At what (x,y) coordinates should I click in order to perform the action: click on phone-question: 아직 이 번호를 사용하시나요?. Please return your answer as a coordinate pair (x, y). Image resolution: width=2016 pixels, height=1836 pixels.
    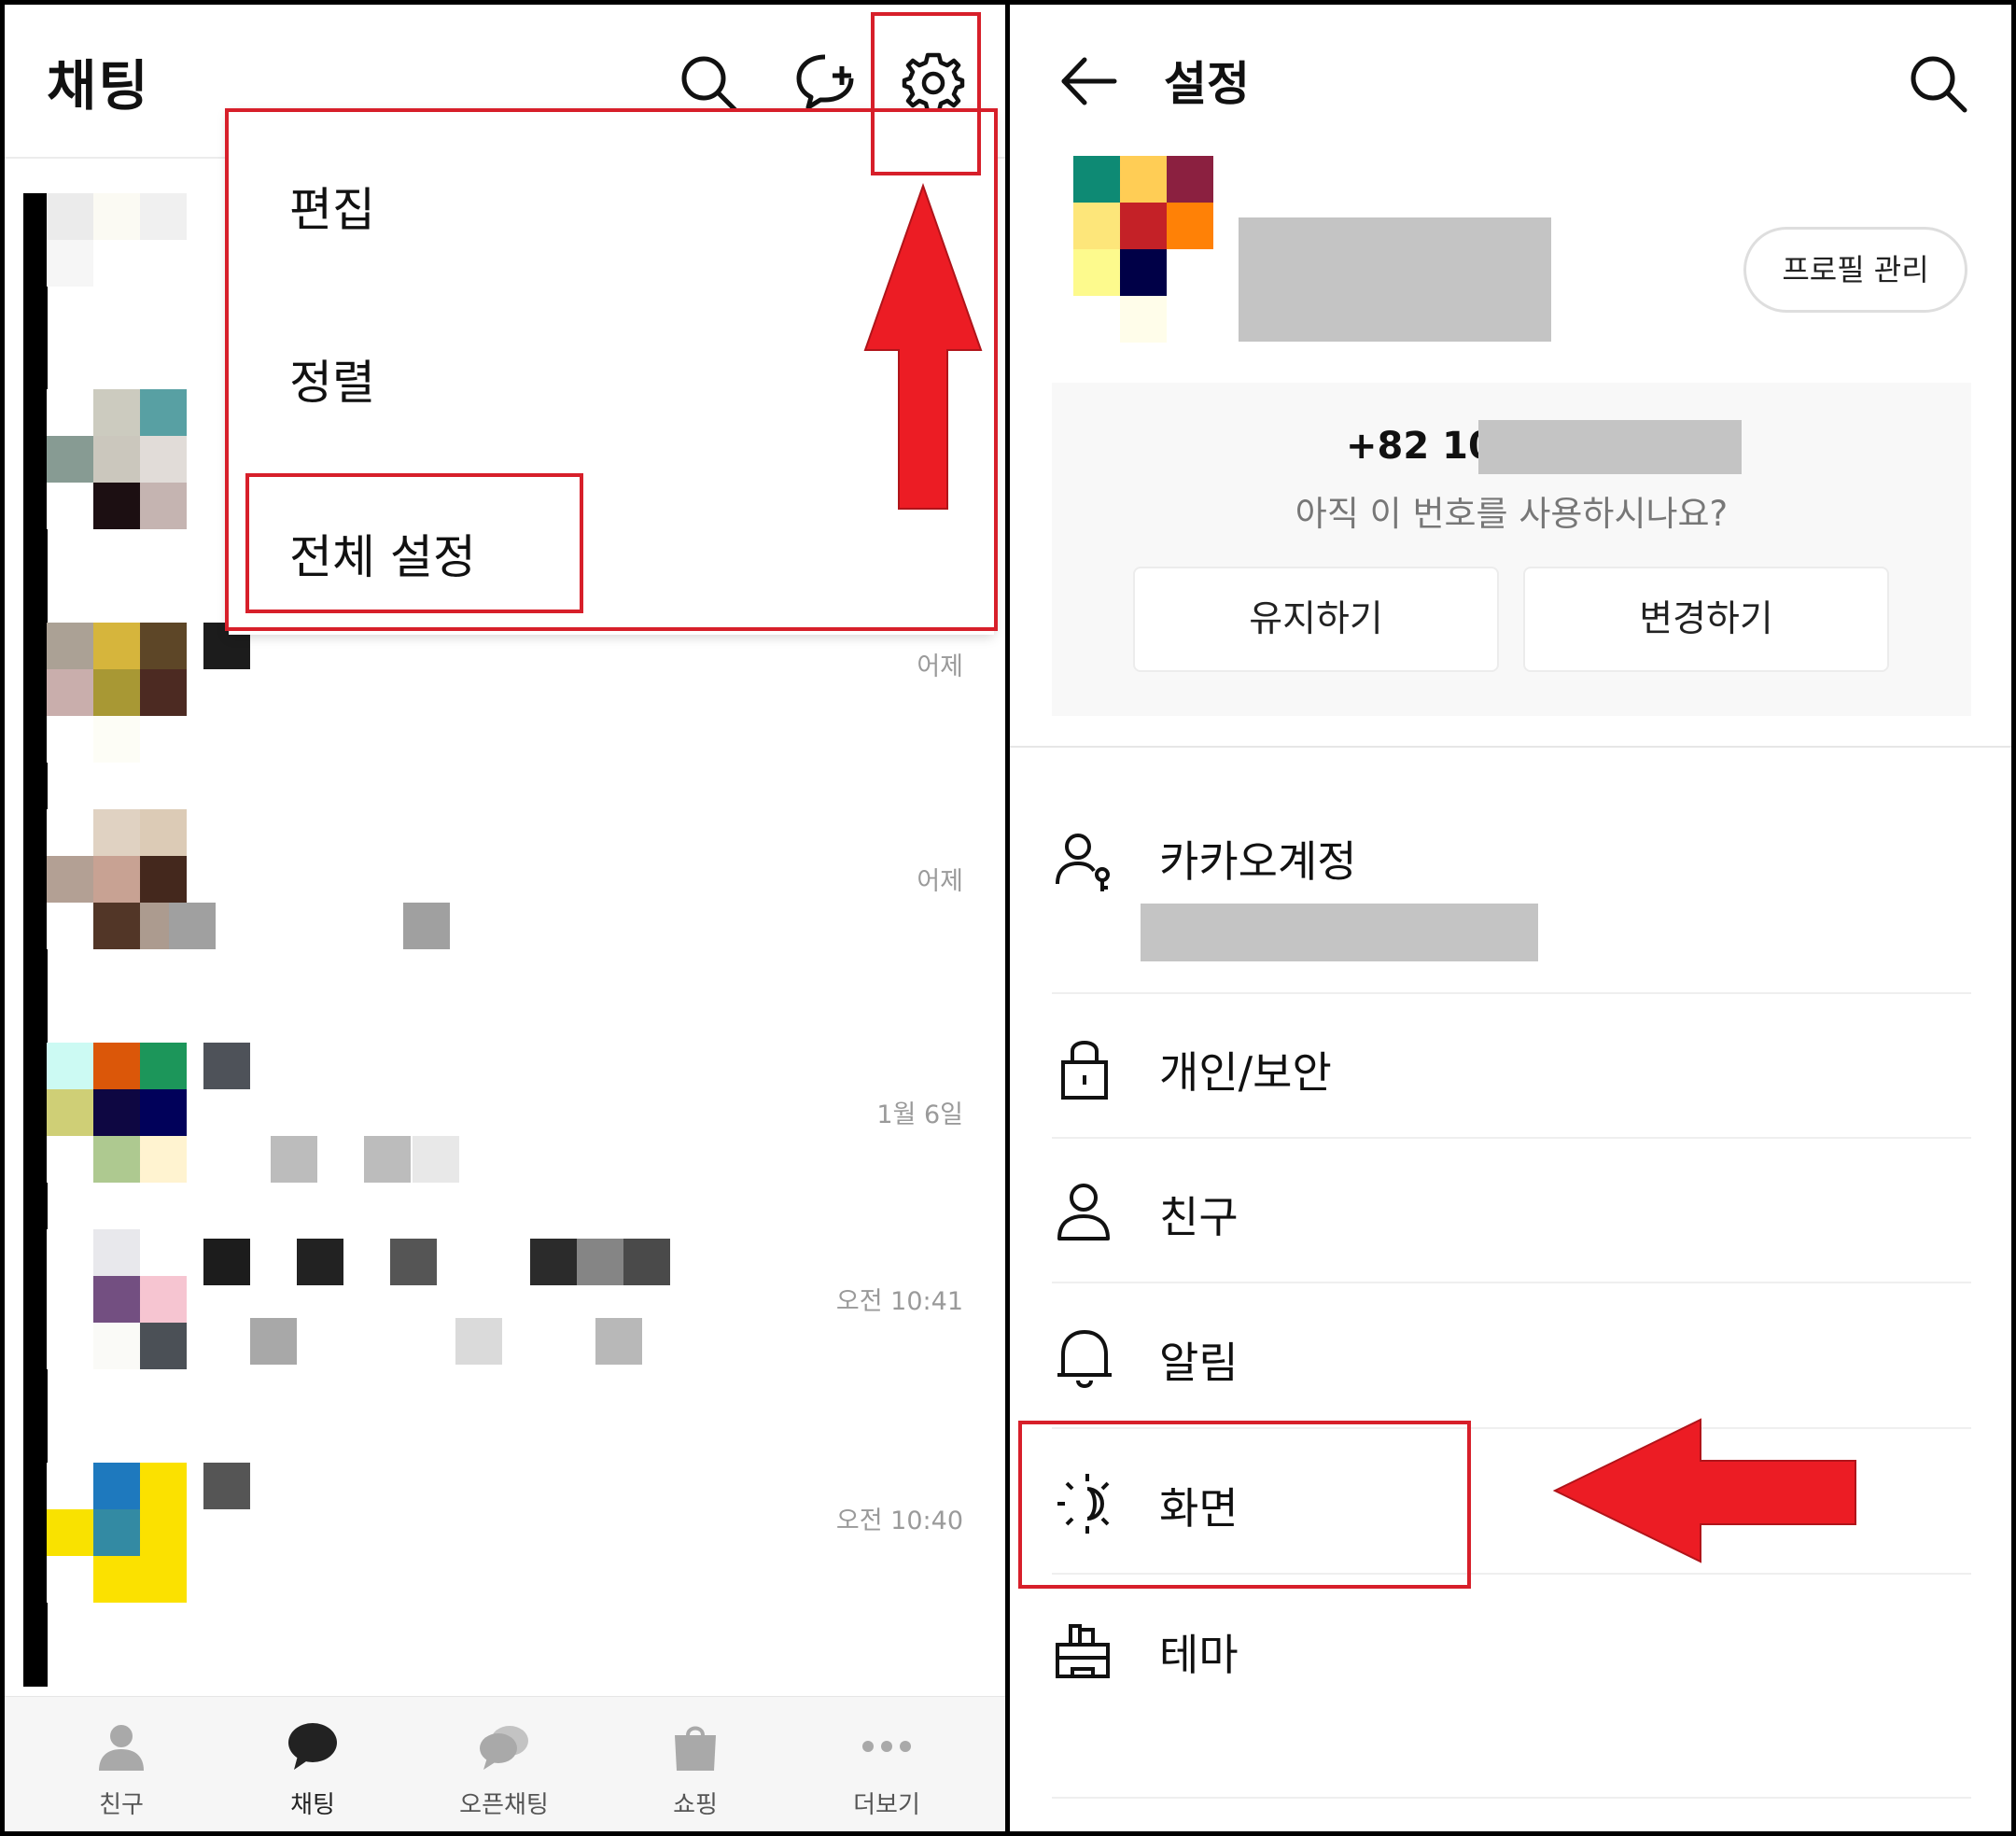
    Looking at the image, I should click on (1512, 514).